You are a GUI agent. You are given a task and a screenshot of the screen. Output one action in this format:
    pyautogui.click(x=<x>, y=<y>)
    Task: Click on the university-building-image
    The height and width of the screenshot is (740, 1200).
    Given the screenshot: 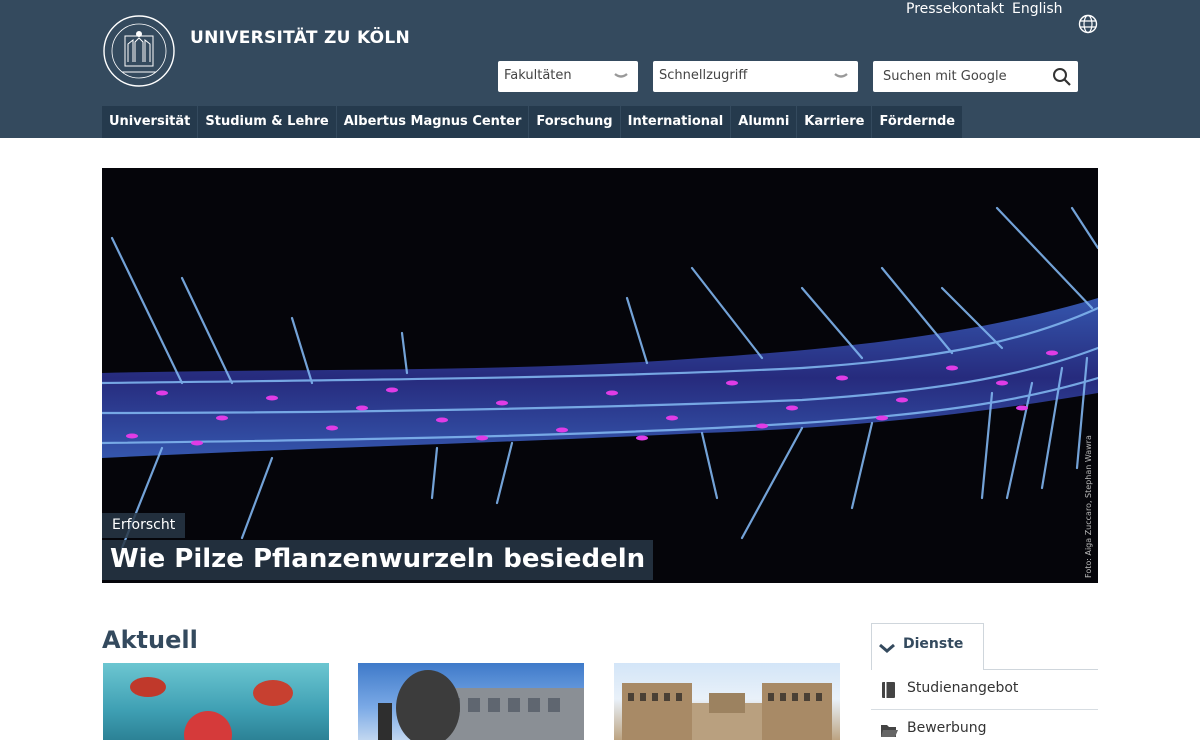 What is the action you would take?
    pyautogui.click(x=727, y=711)
    